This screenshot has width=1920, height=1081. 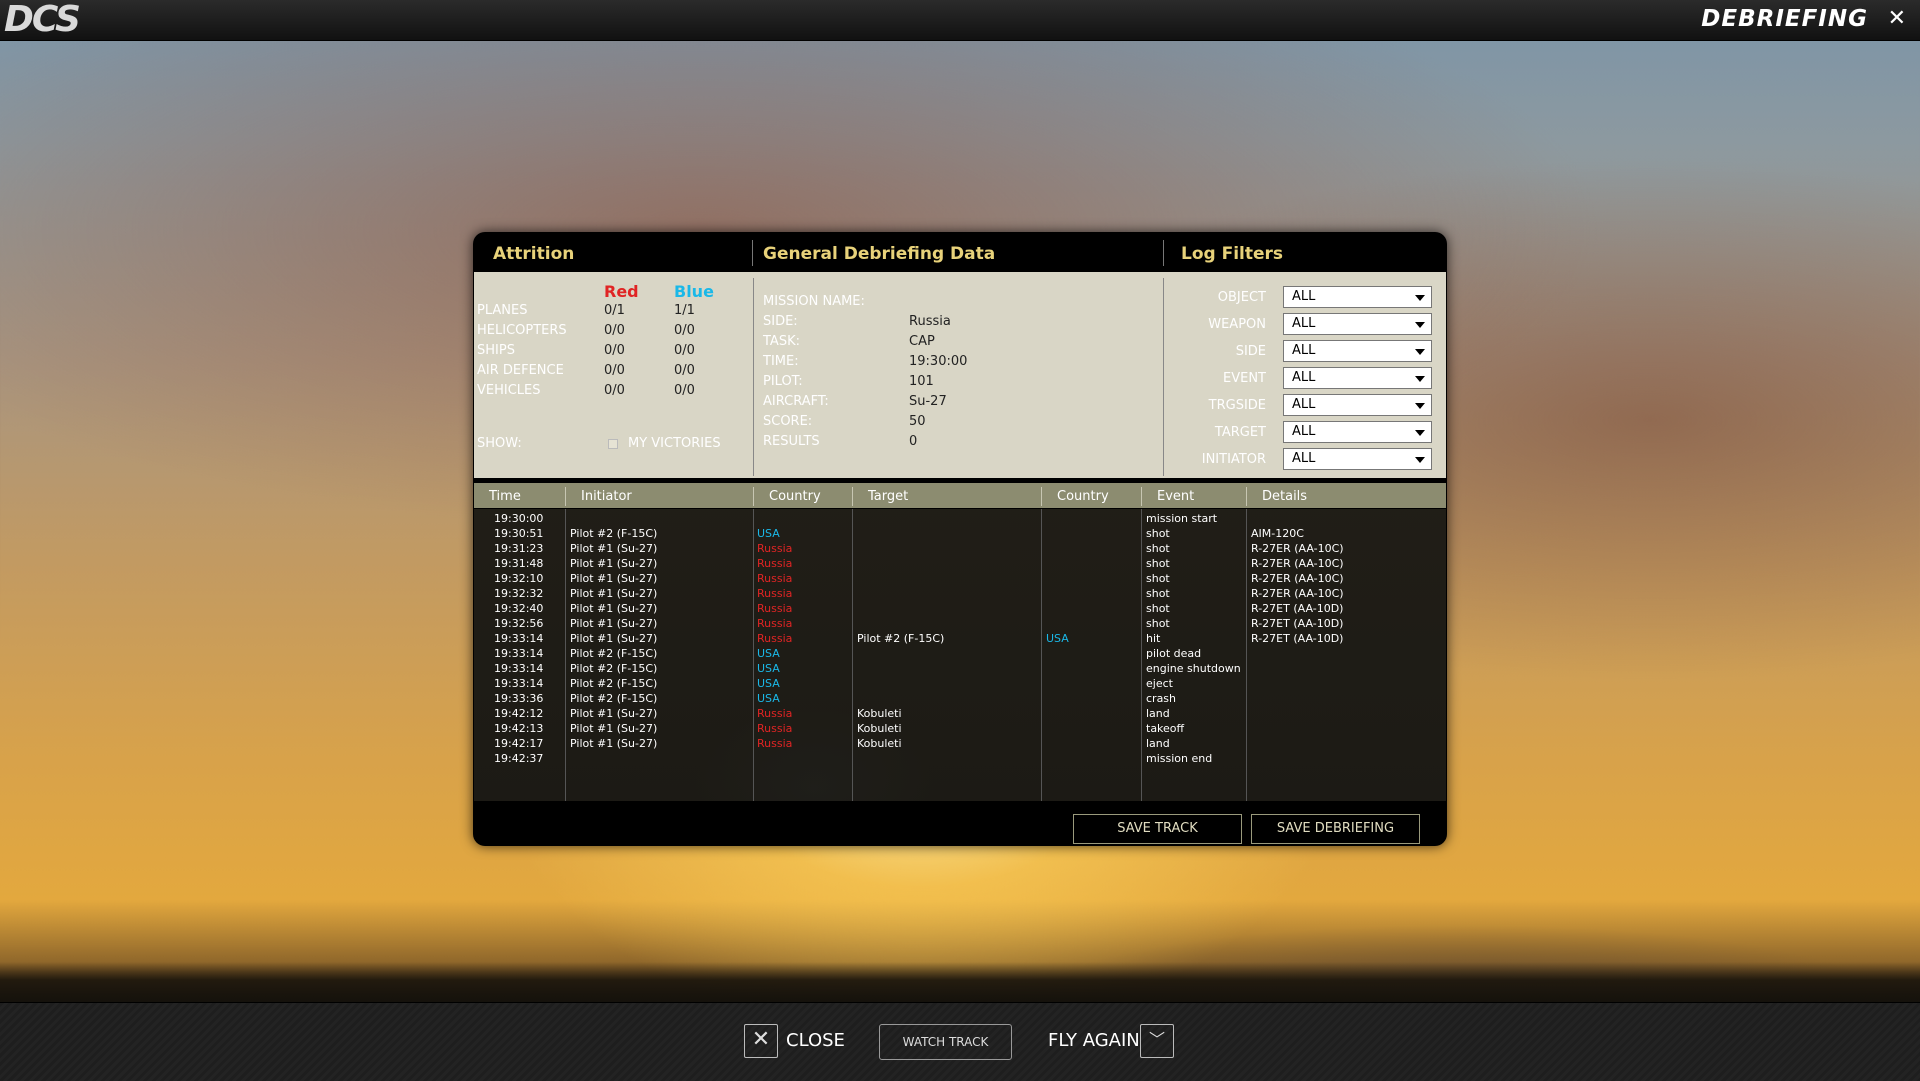 I want to click on background-horizon, so click(x=960, y=982).